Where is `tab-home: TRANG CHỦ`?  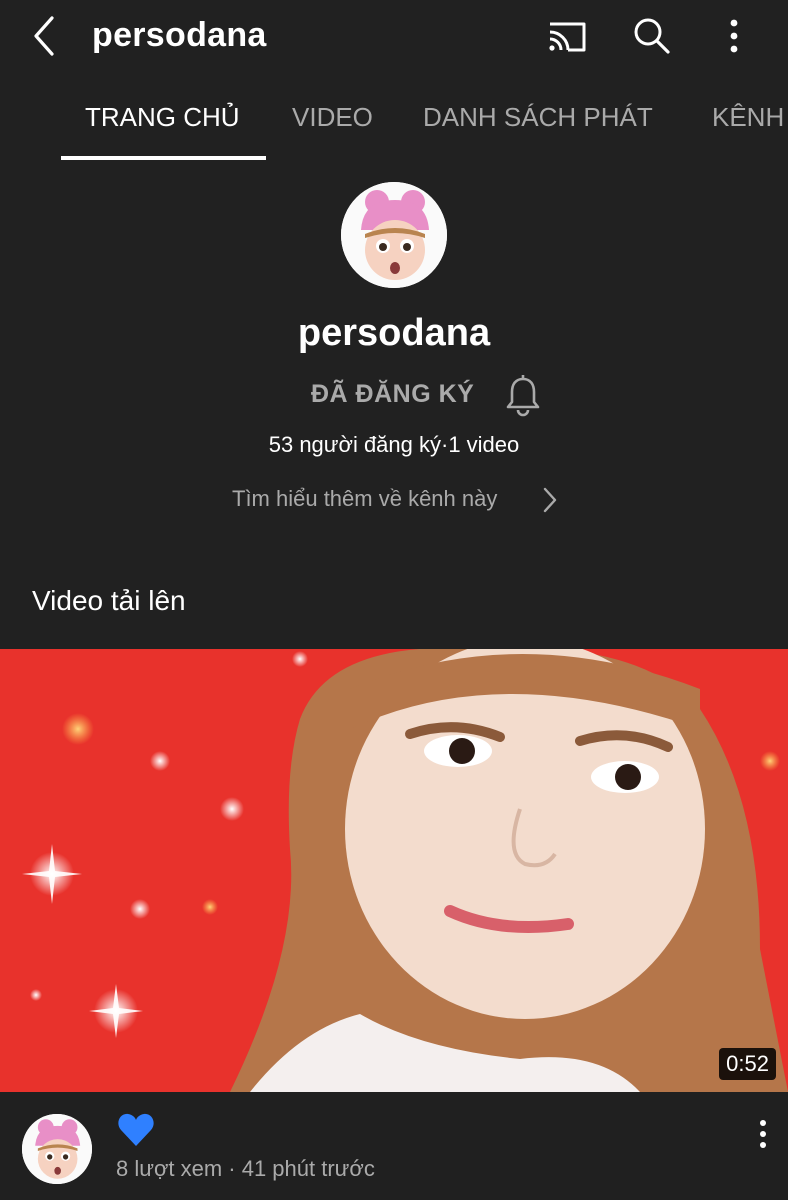
tab-home: TRANG CHỦ is located at coordinates (162, 117).